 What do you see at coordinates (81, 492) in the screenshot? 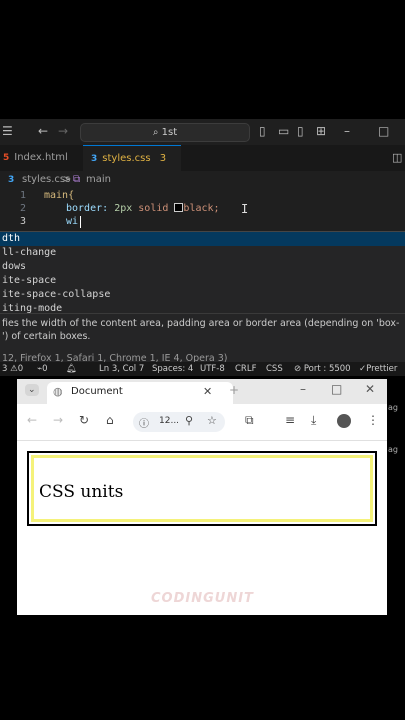
I see `page-heading: CSS units` at bounding box center [81, 492].